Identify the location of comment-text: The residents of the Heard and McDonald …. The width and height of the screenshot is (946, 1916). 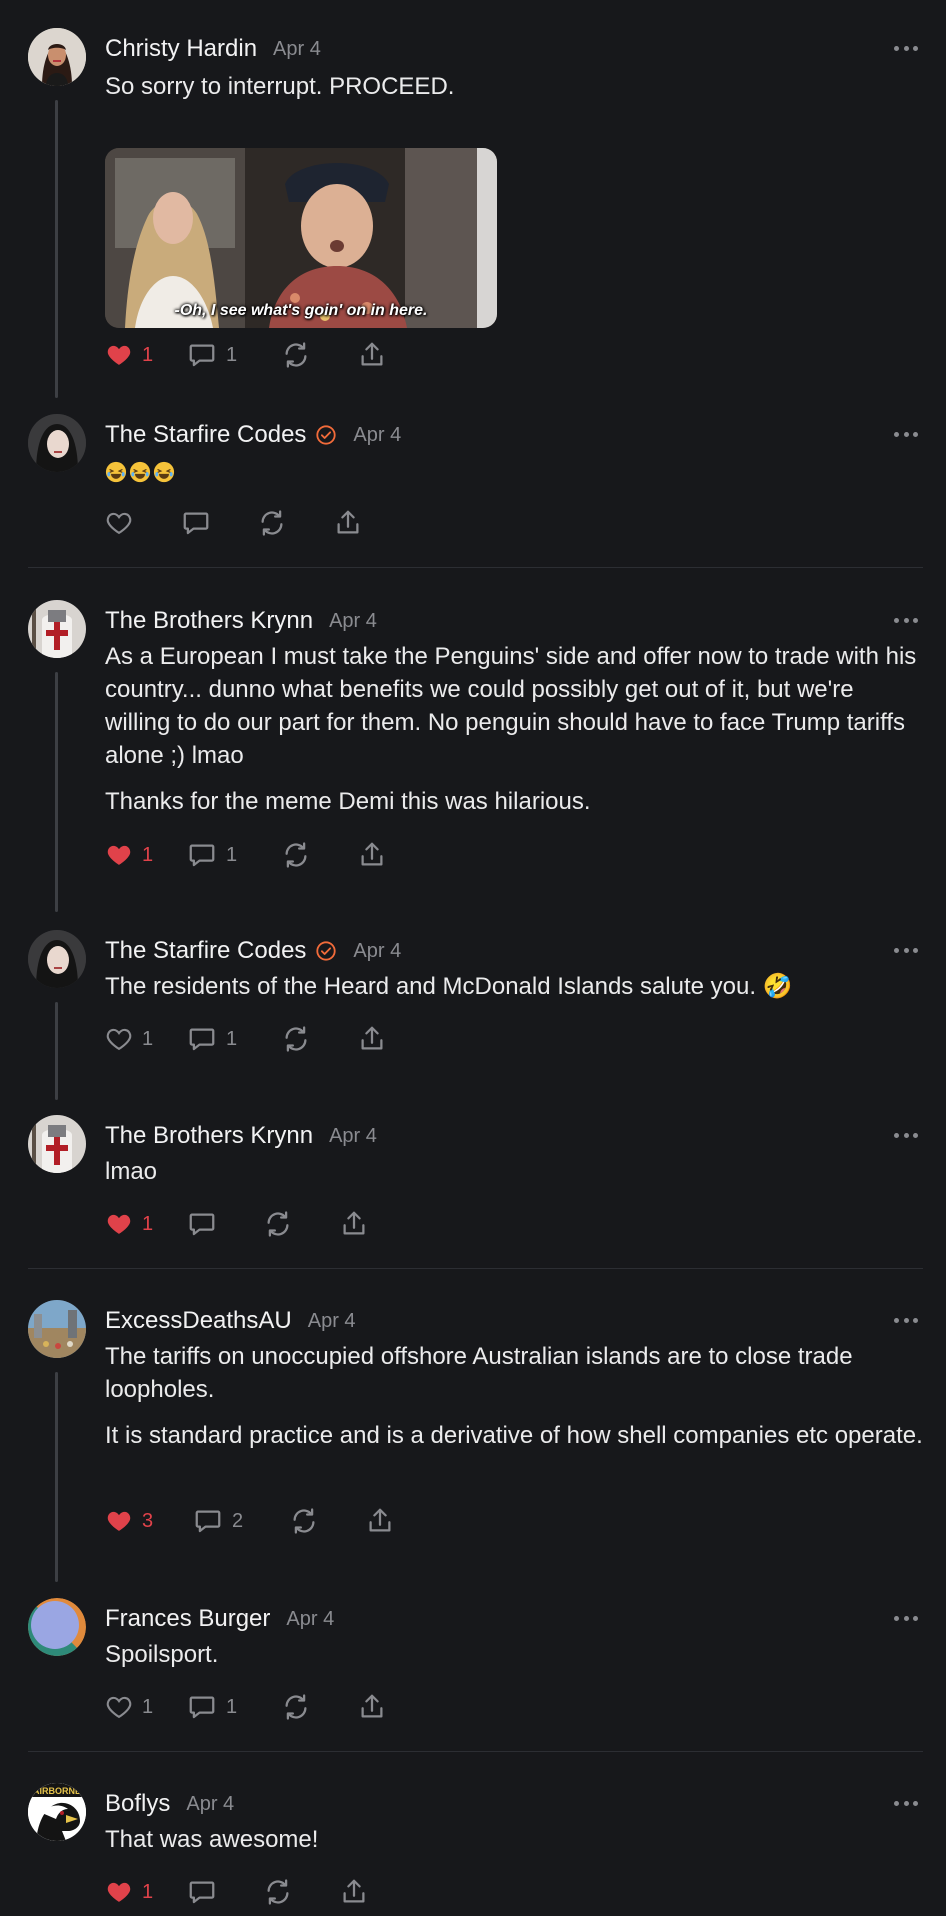
(449, 986).